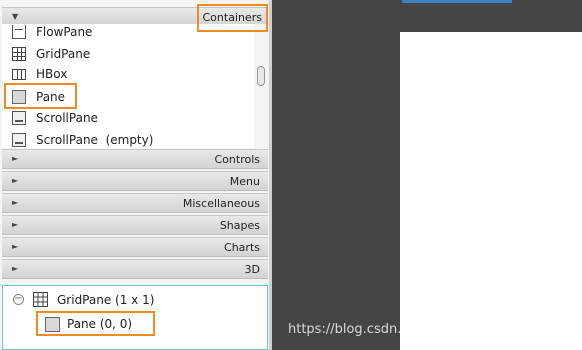  I want to click on list-item-gridpane: GridPane, so click(130, 54).